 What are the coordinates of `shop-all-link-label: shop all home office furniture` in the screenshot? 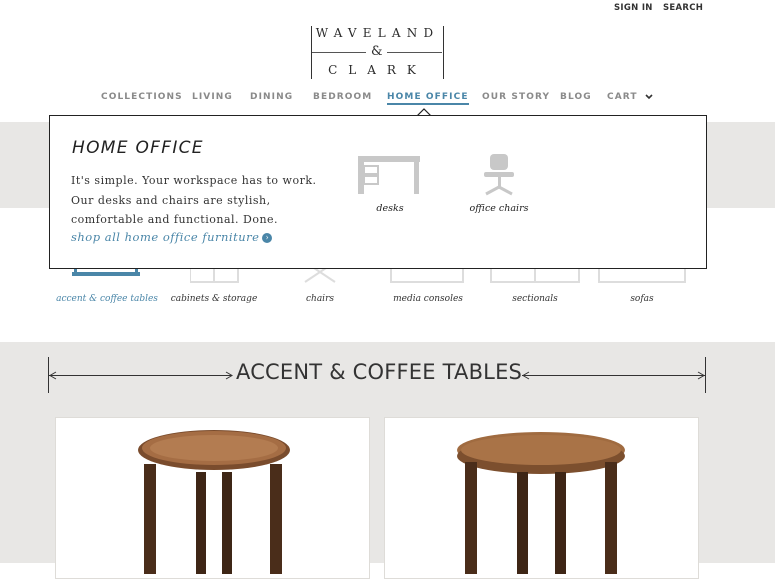 It's located at (165, 237).